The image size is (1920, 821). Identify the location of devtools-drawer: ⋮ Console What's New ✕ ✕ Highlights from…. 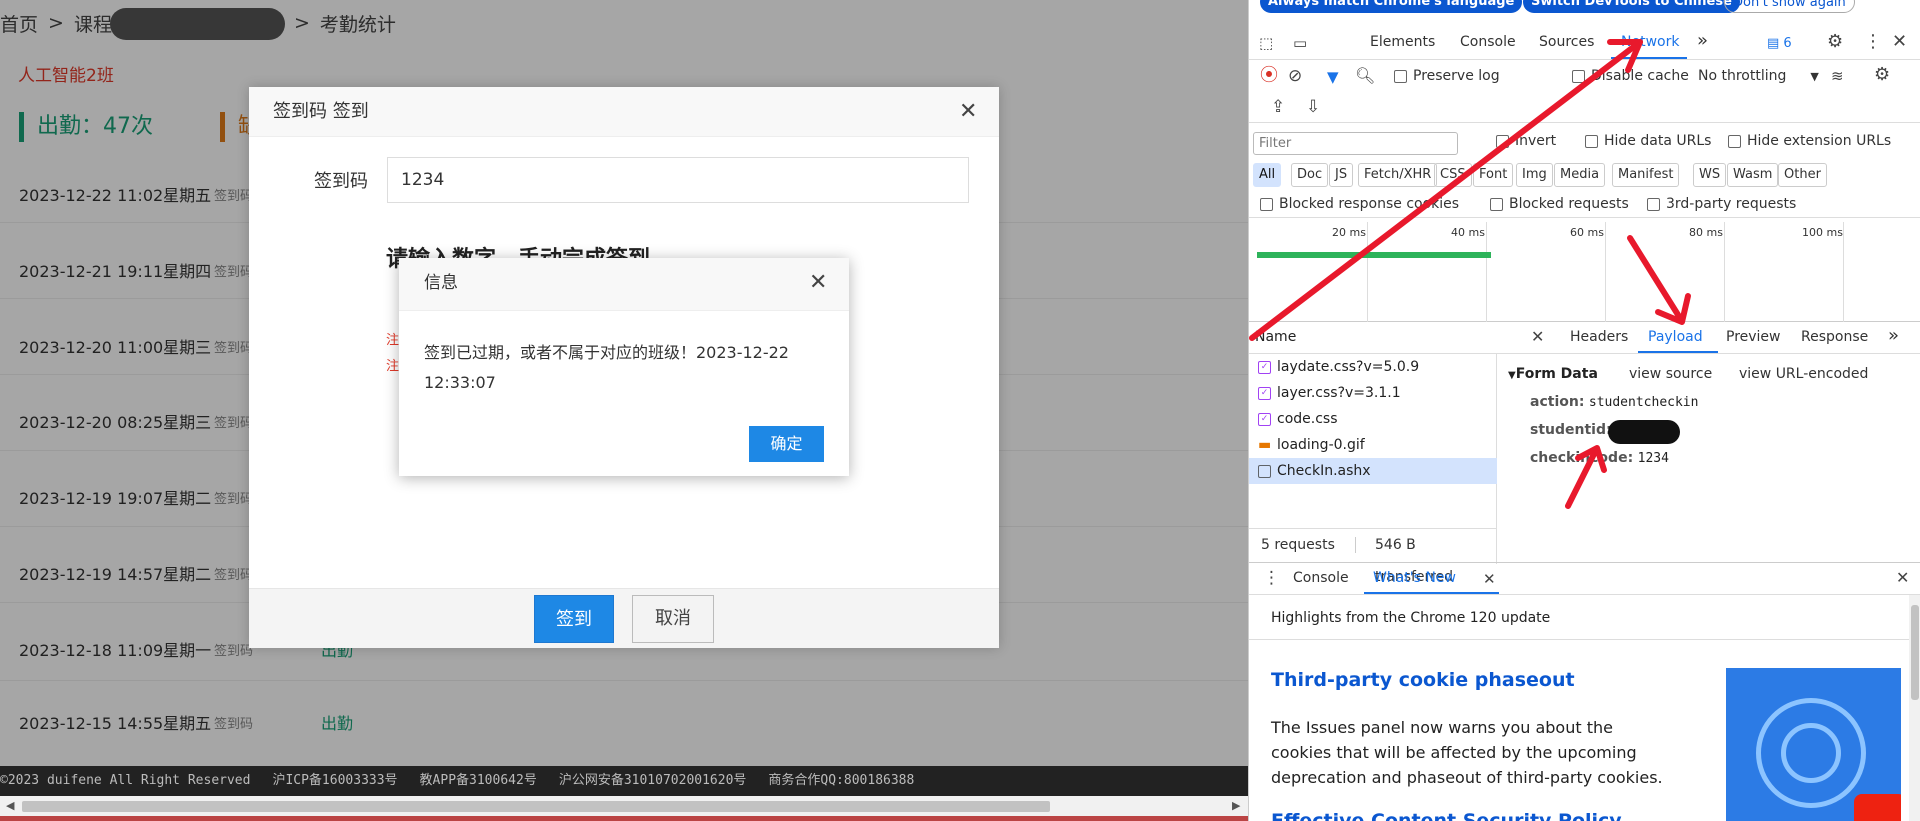
(1584, 691).